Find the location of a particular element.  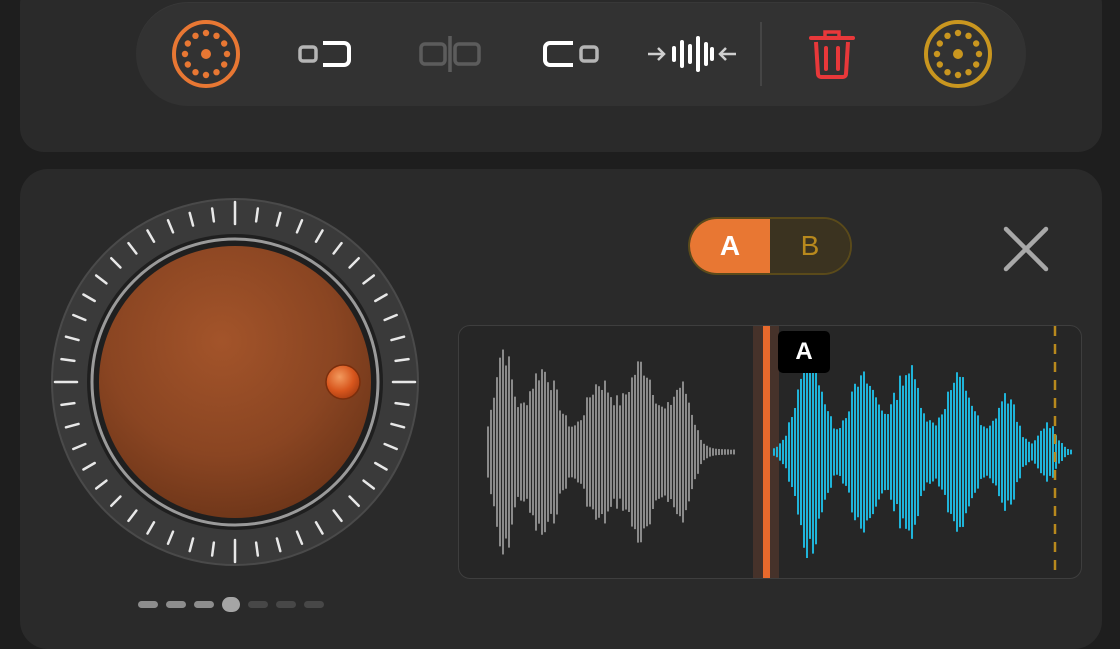

trim-left-icon is located at coordinates (324, 54).